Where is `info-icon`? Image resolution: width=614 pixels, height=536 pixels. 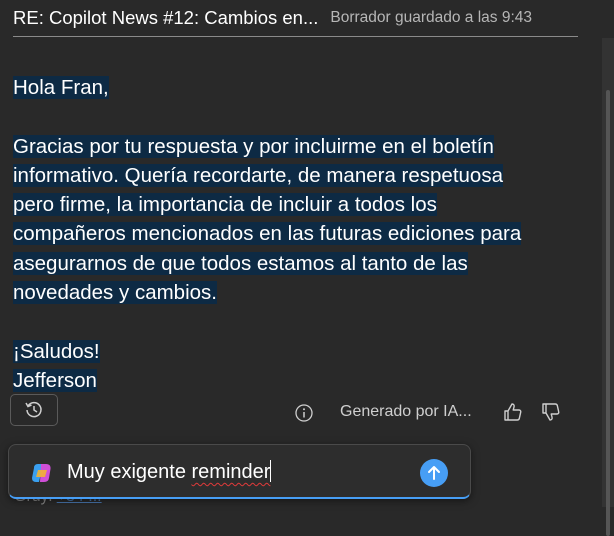
info-icon is located at coordinates (304, 413).